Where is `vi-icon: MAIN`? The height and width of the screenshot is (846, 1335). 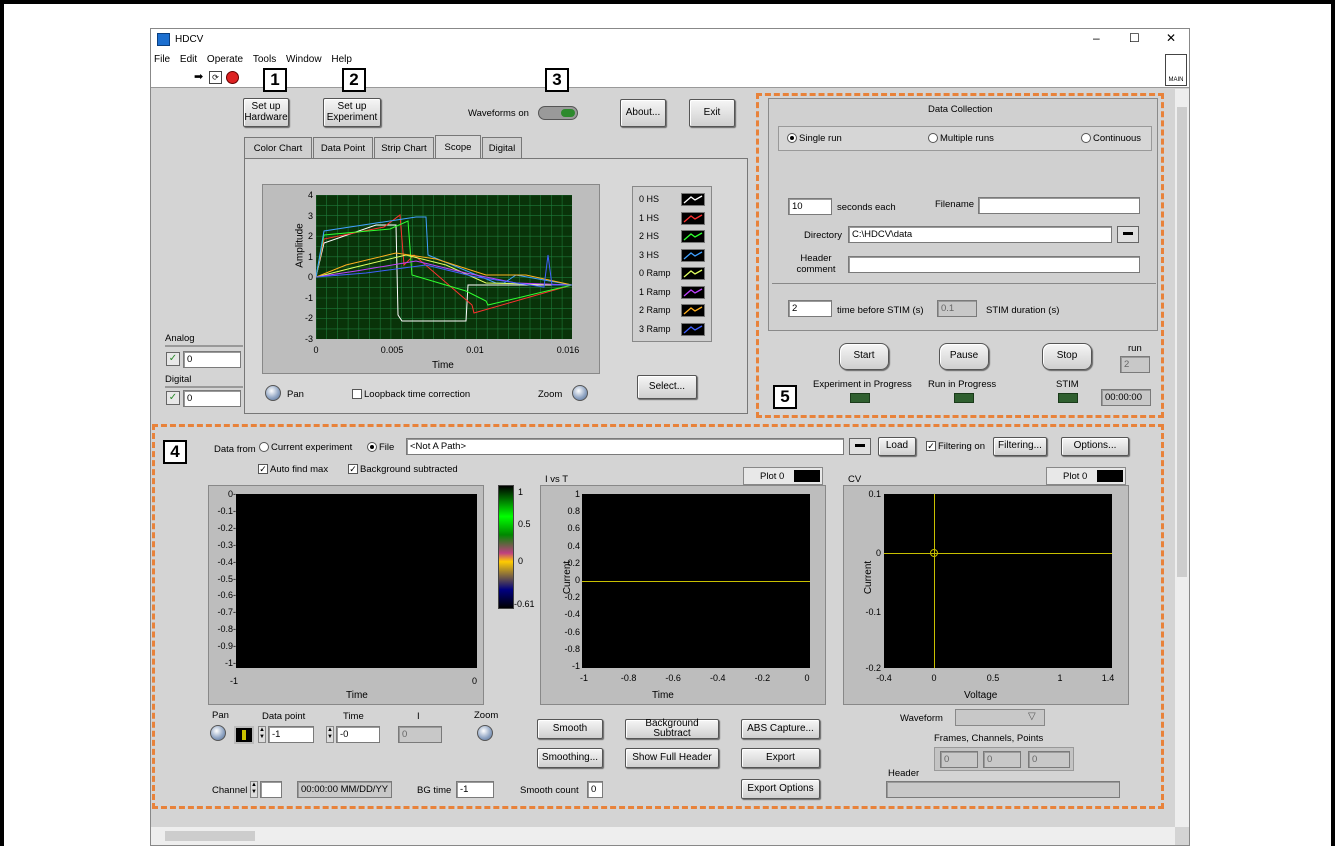 vi-icon: MAIN is located at coordinates (1176, 70).